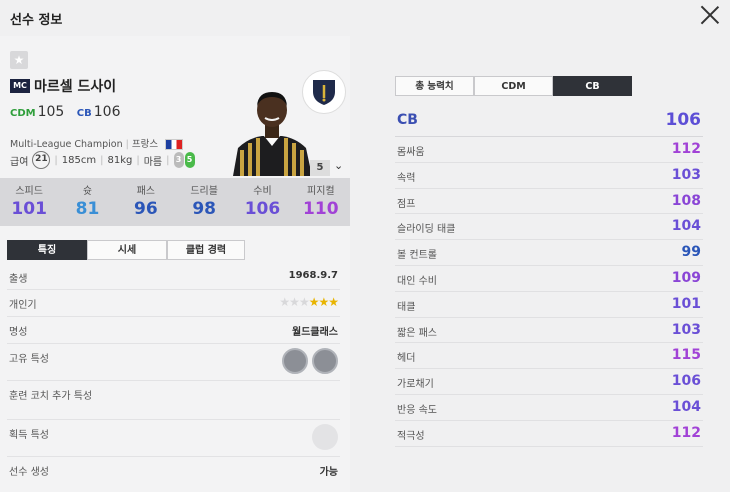 The image size is (730, 492). I want to click on tab-cb: CB, so click(592, 86).